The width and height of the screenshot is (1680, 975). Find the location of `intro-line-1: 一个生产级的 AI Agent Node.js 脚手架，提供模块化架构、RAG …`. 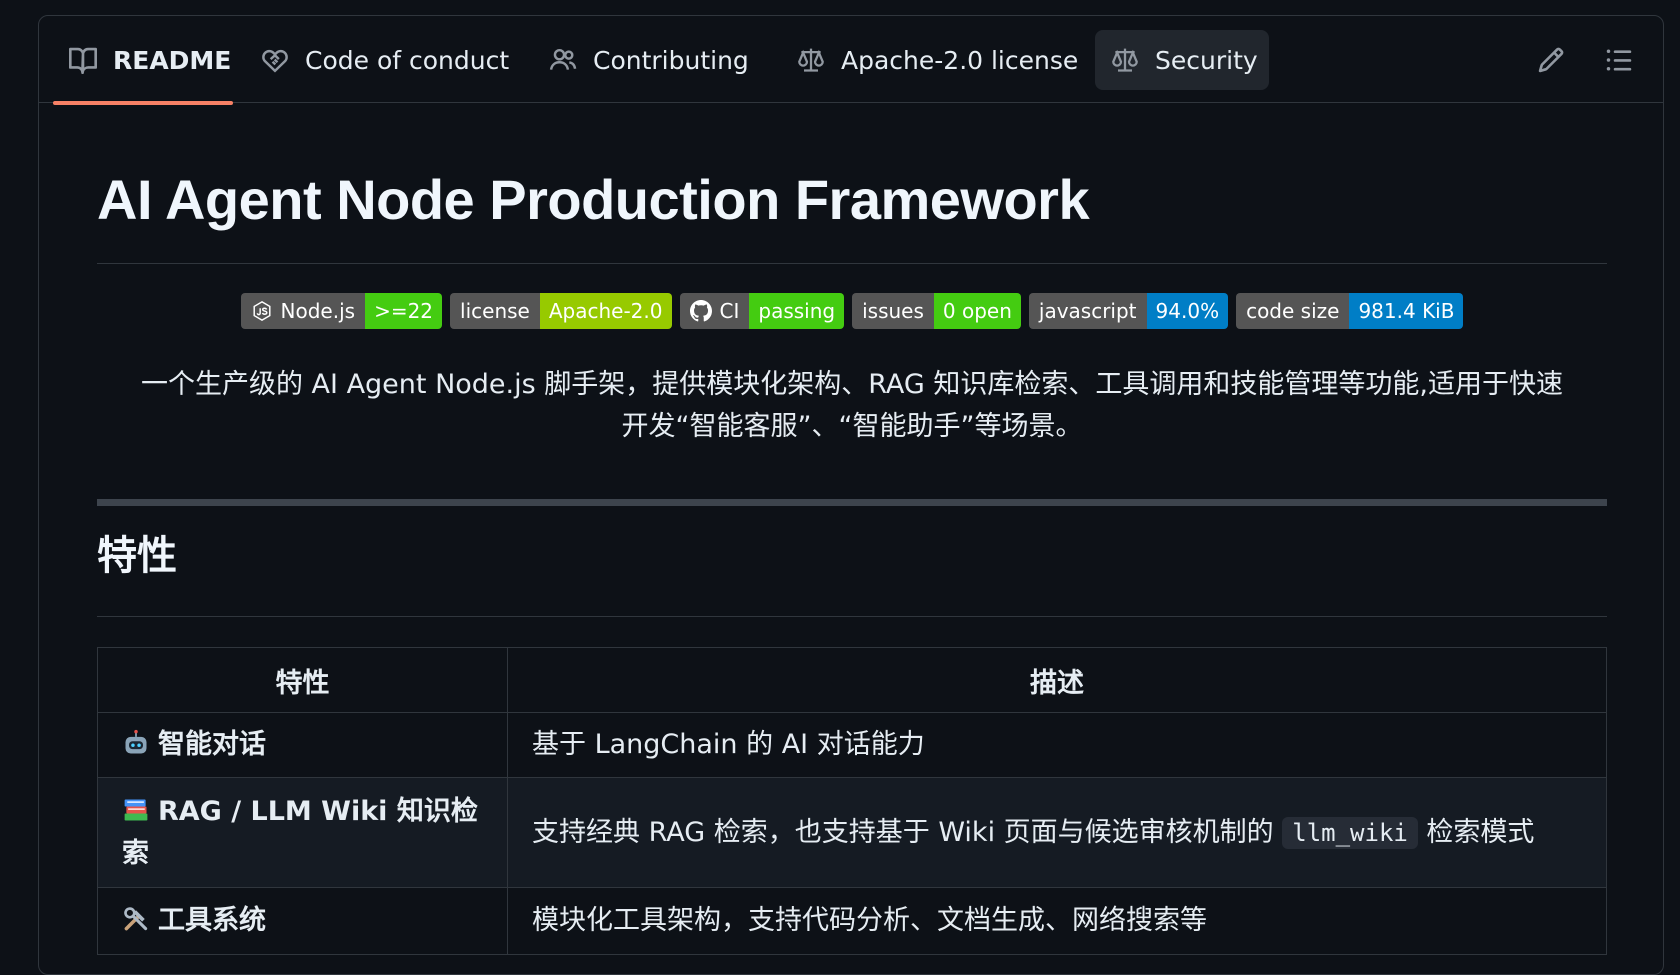

intro-line-1: 一个生产级的 AI Agent Node.js 脚手架，提供模块化架构、RAG … is located at coordinates (852, 384).